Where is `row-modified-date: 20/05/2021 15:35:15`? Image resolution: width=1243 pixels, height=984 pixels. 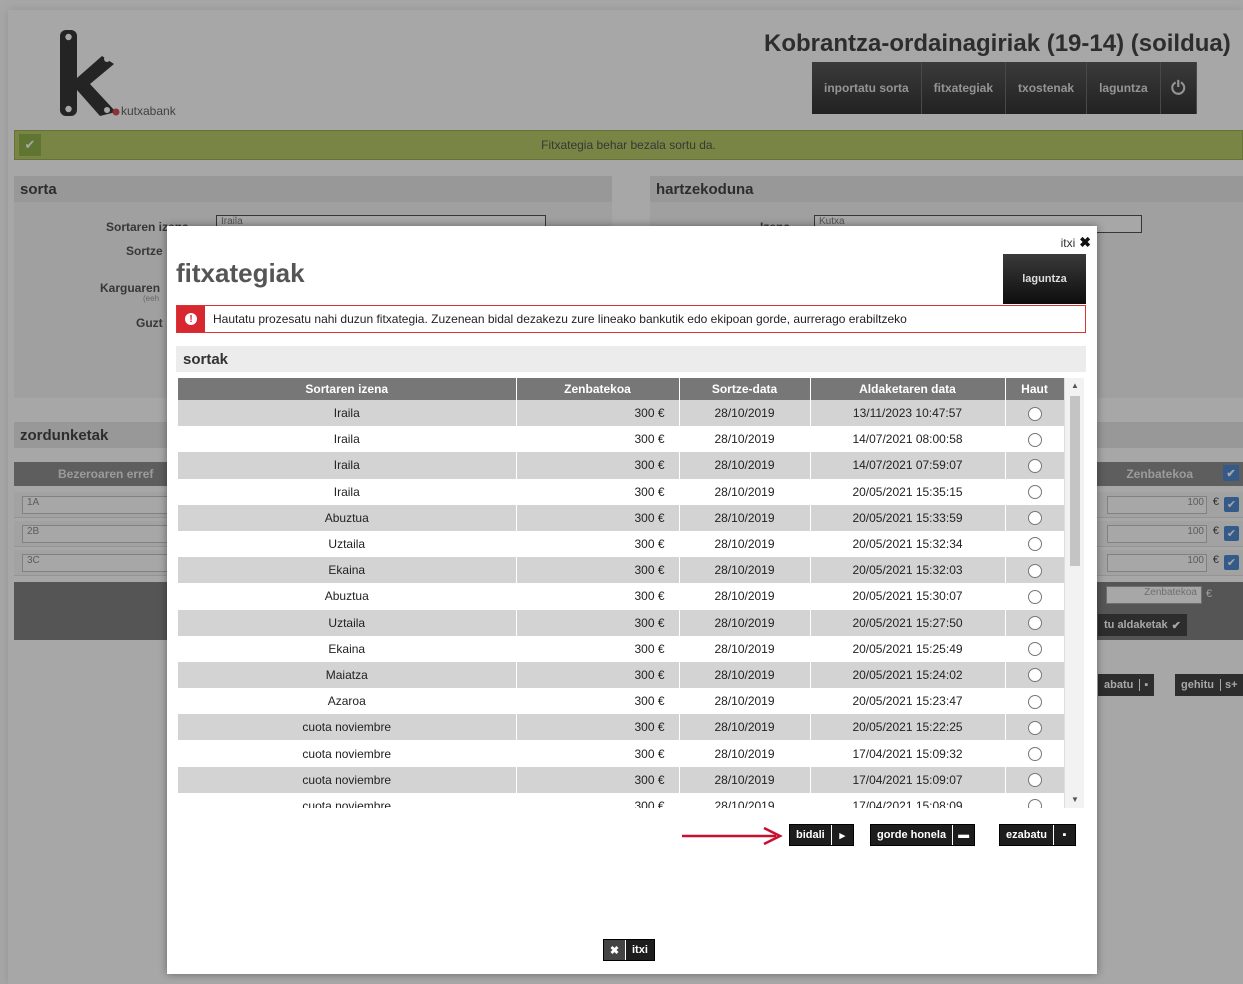 row-modified-date: 20/05/2021 15:35:15 is located at coordinates (908, 491).